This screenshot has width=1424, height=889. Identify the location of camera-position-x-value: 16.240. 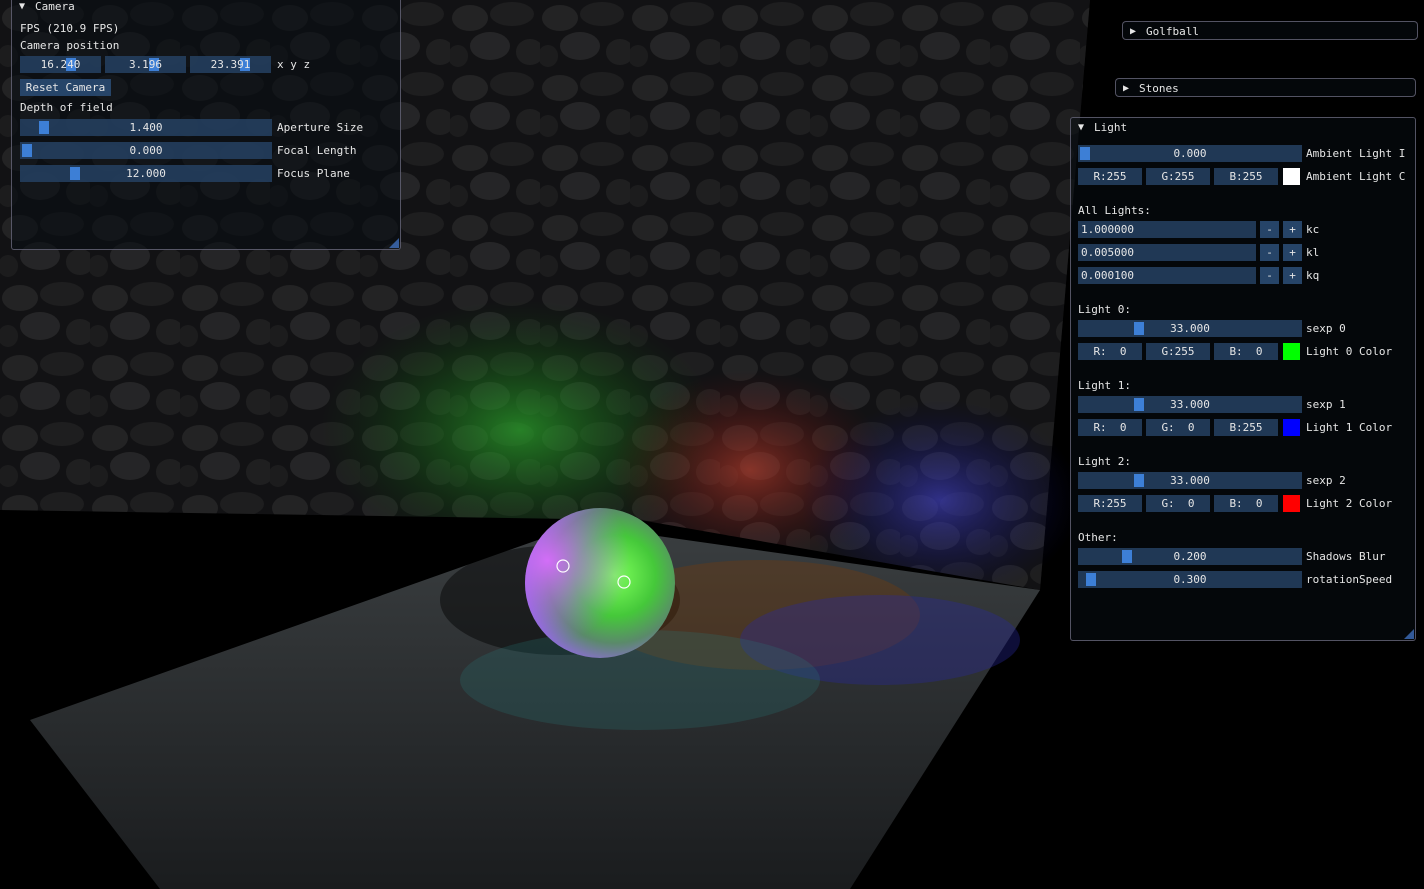
(60, 64).